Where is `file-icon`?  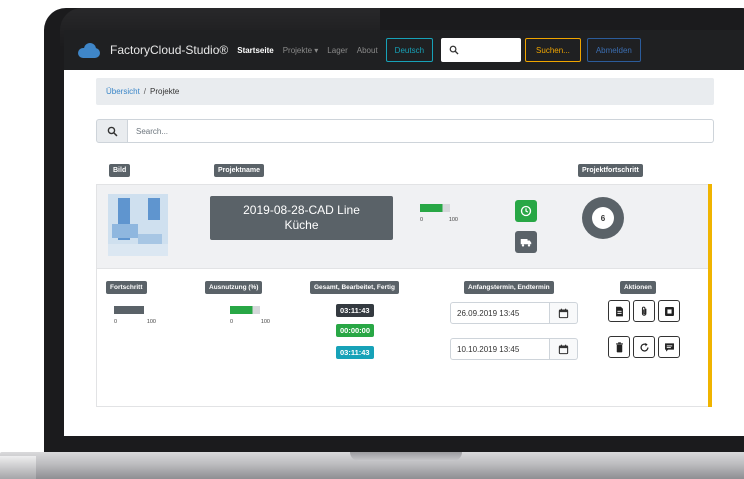 file-icon is located at coordinates (619, 311).